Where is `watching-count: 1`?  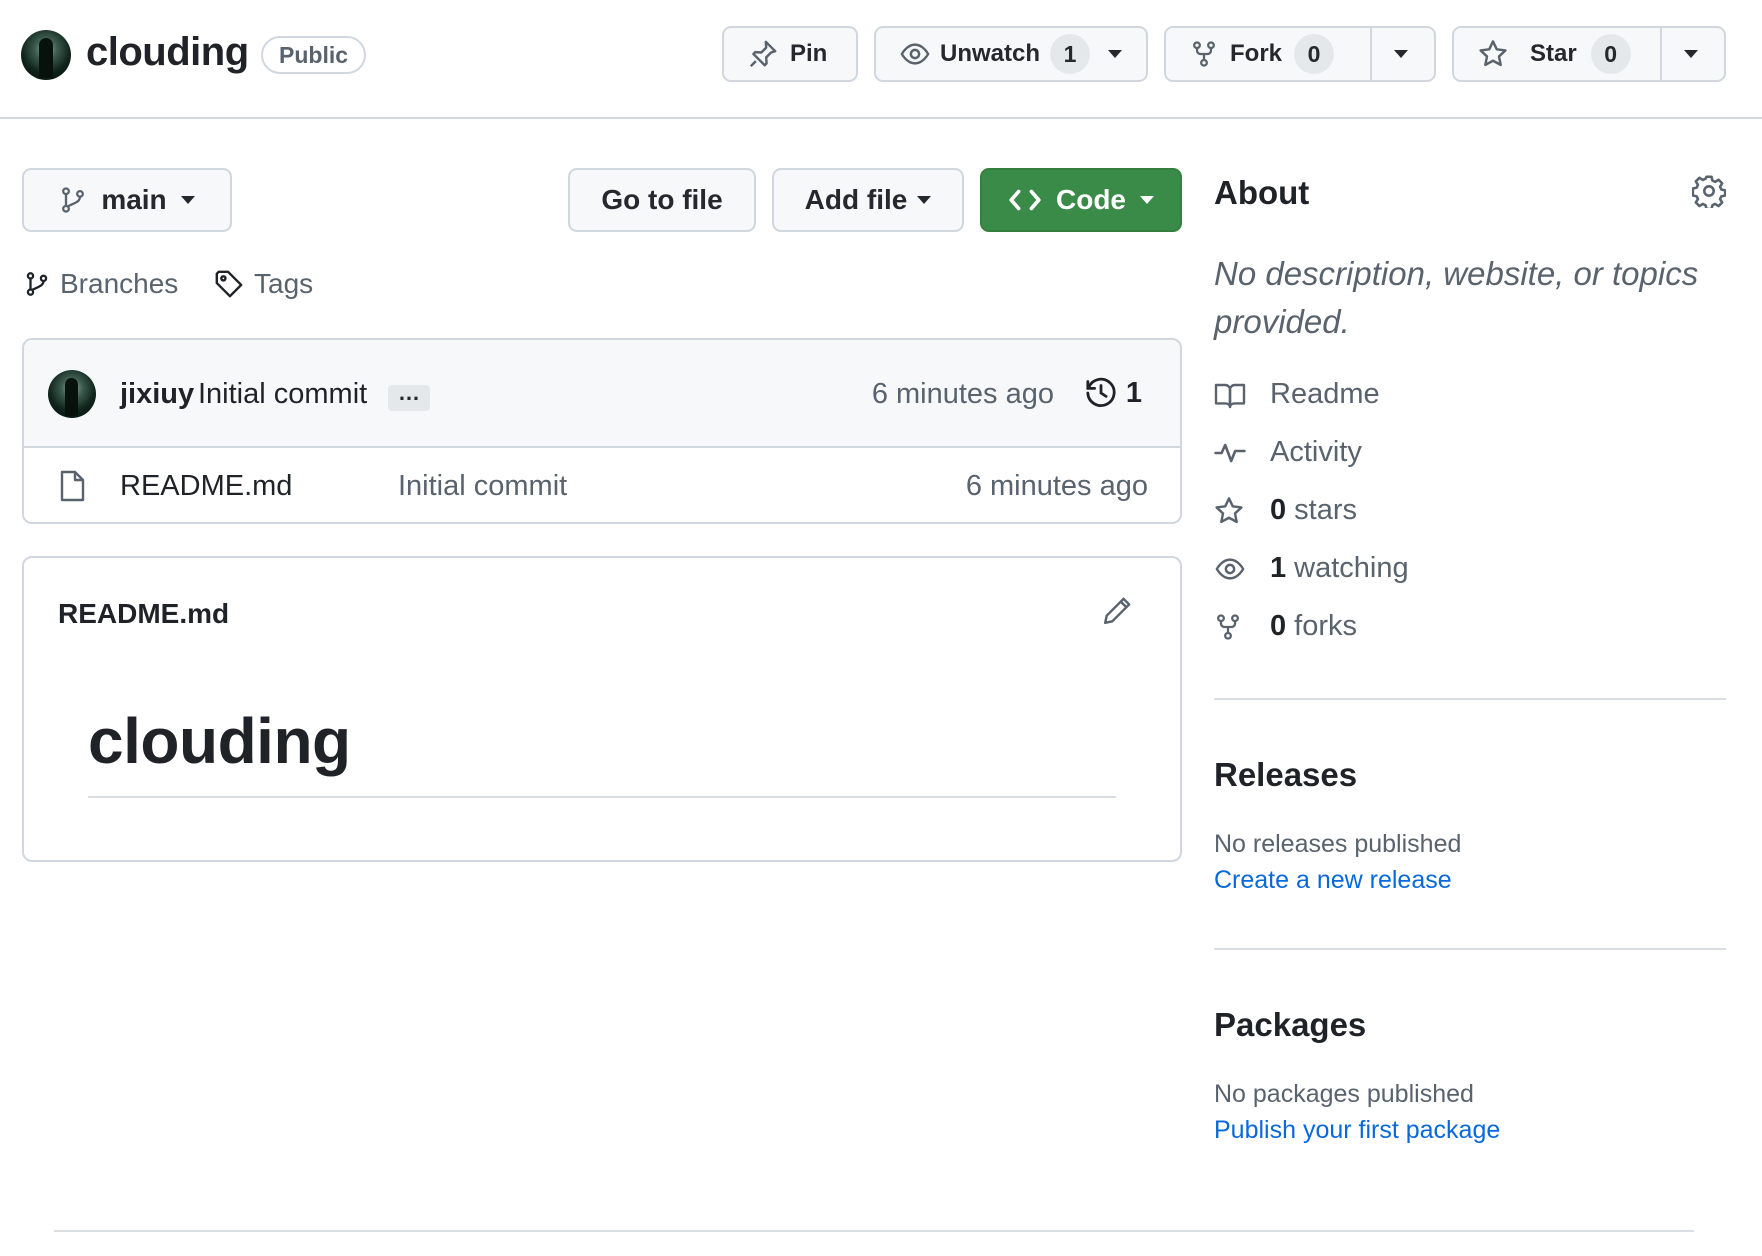 watching-count: 1 is located at coordinates (1278, 568).